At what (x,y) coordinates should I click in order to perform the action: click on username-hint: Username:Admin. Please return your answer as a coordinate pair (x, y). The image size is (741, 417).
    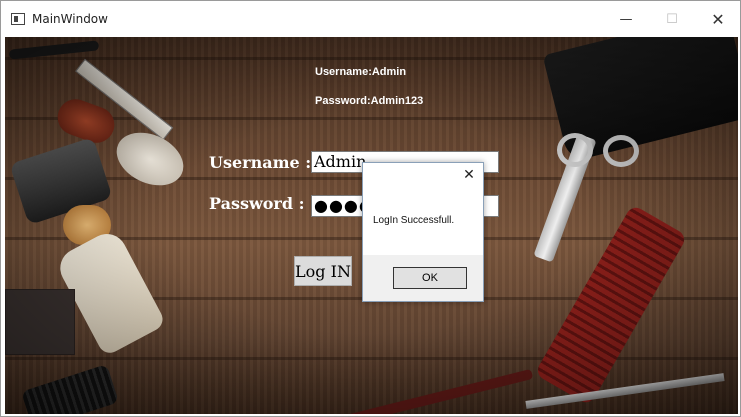
    Looking at the image, I should click on (361, 72).